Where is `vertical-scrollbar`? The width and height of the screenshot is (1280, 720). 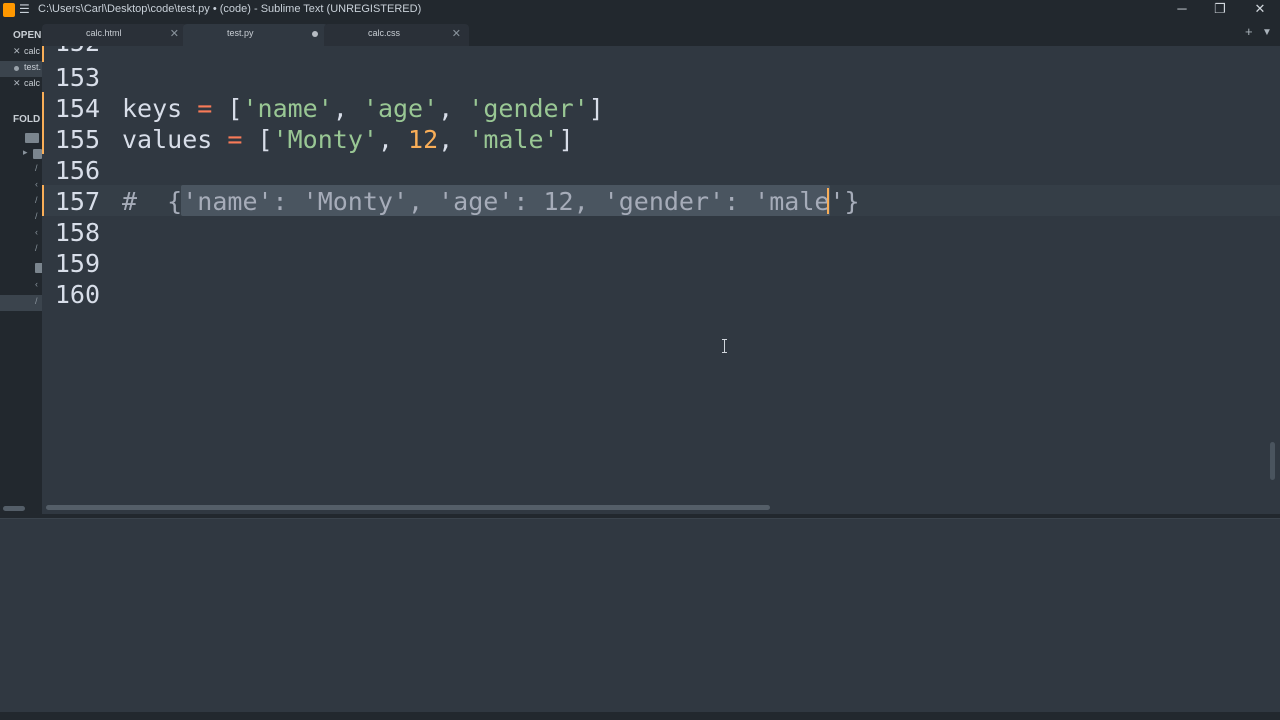
vertical-scrollbar is located at coordinates (1273, 274).